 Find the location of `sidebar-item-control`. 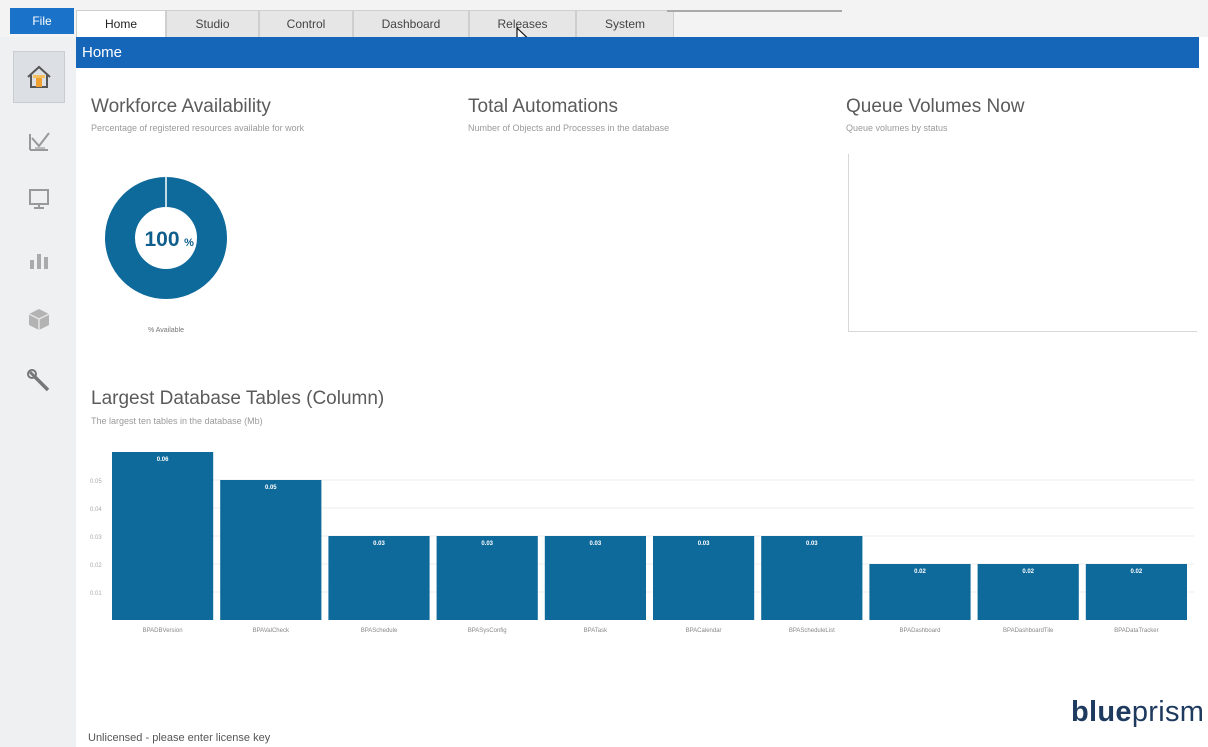

sidebar-item-control is located at coordinates (39, 199).